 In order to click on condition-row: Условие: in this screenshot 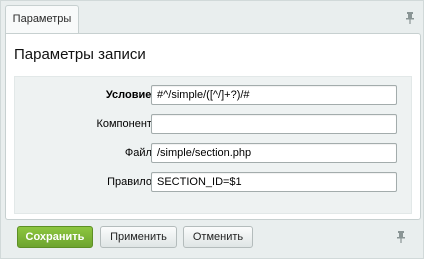, I will do `click(213, 96)`.